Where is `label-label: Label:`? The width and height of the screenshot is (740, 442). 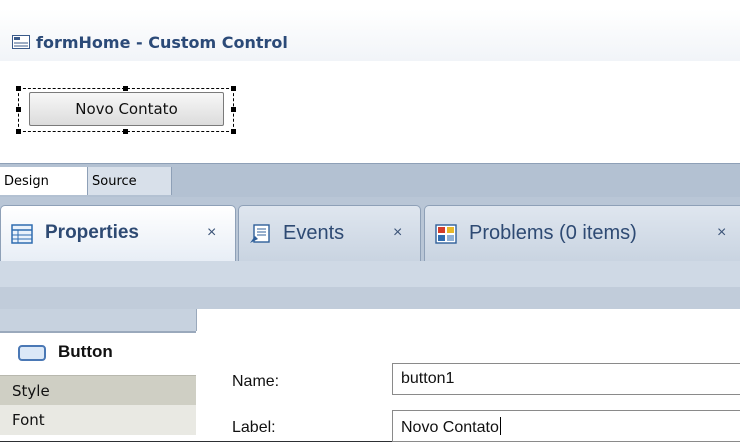 label-label: Label: is located at coordinates (254, 427).